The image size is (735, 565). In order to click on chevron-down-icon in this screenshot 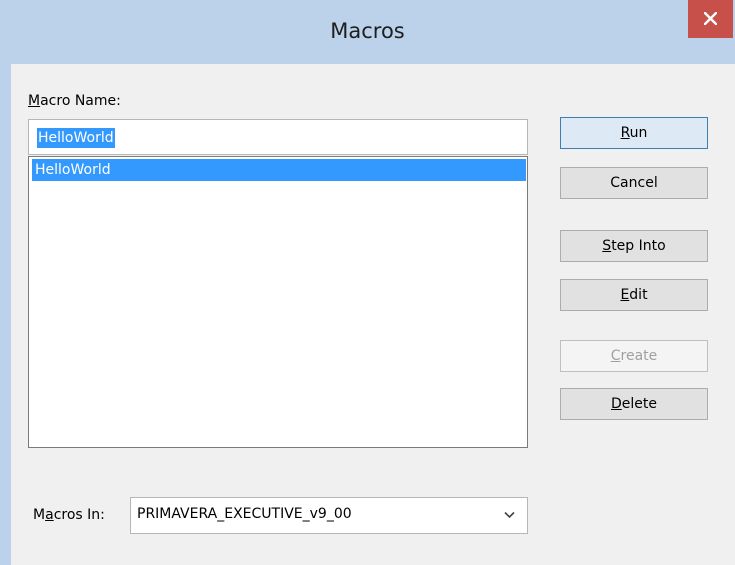, I will do `click(509, 515)`.